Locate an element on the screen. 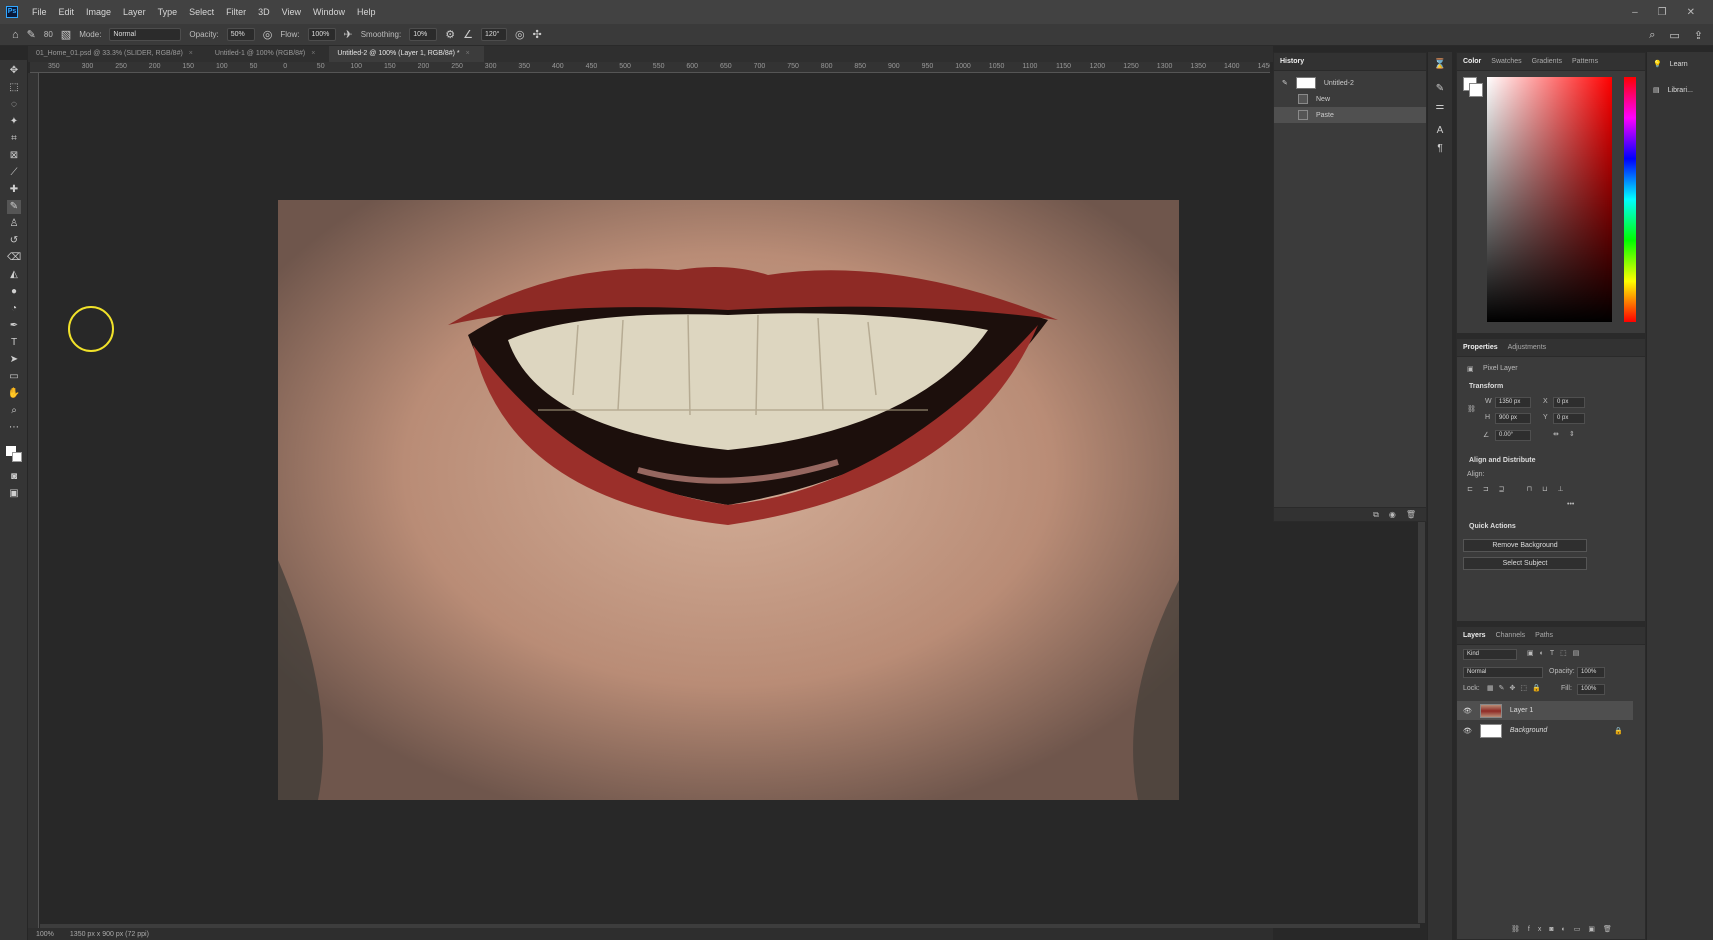  lasso-tool-icon: ◌ is located at coordinates (14, 105).